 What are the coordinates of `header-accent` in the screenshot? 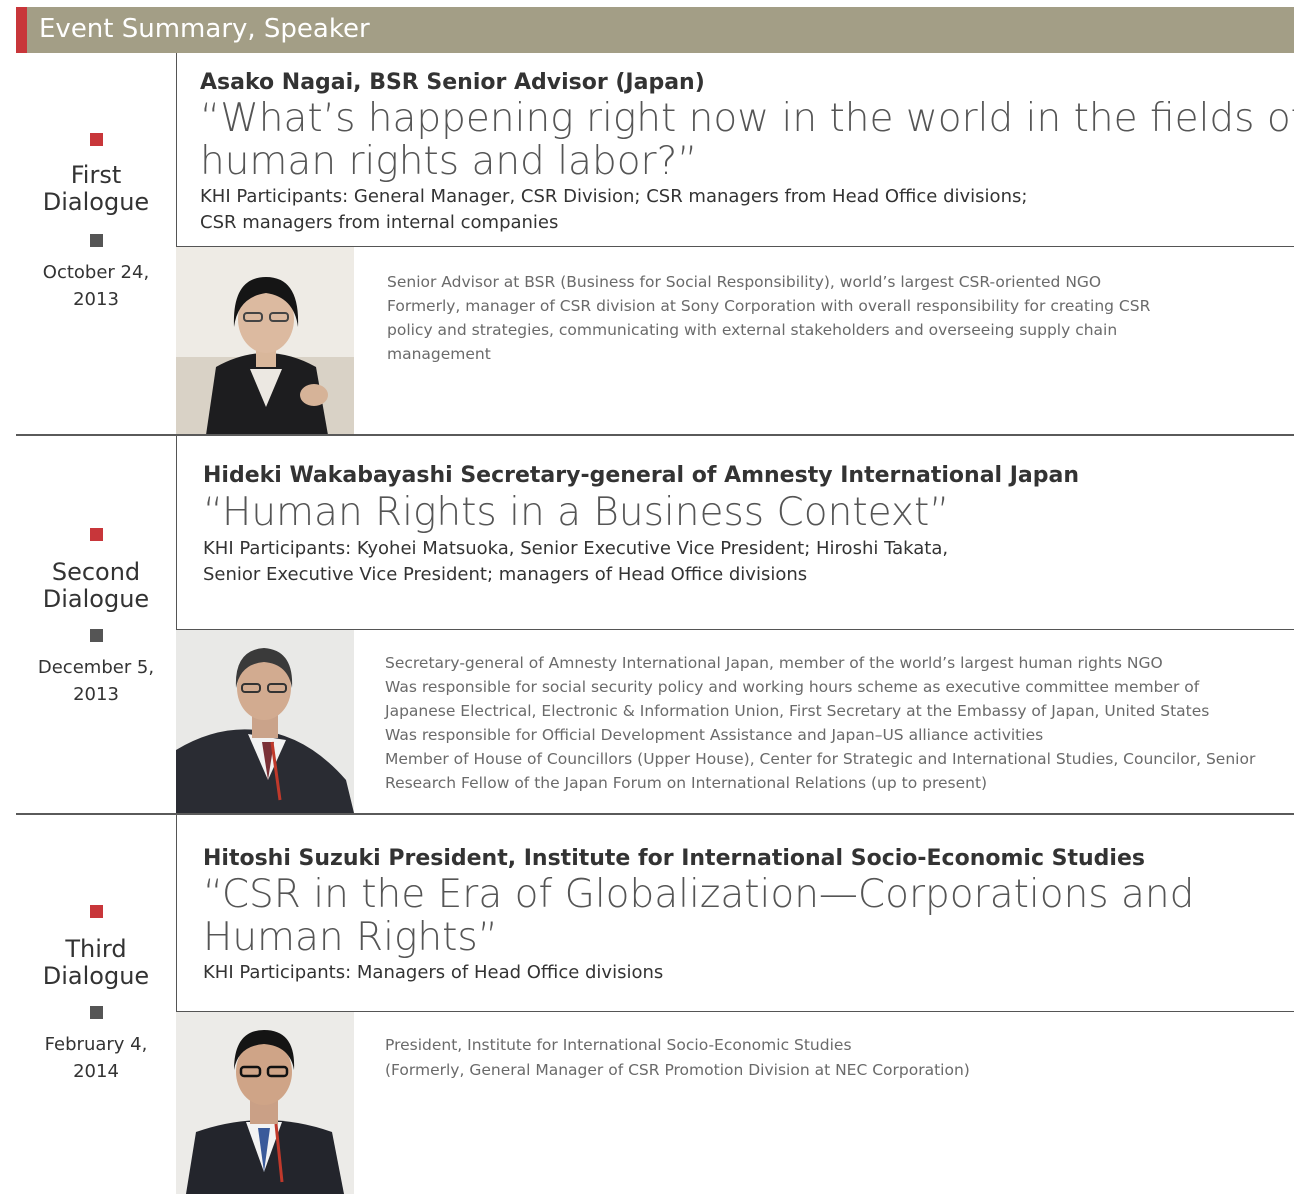 It's located at (21, 30).